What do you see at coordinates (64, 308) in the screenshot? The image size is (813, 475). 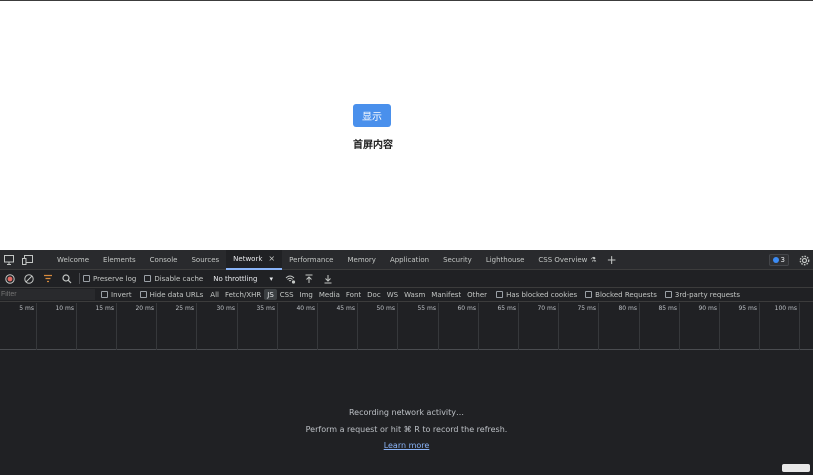 I see `timeline-tick-label: 10 ms` at bounding box center [64, 308].